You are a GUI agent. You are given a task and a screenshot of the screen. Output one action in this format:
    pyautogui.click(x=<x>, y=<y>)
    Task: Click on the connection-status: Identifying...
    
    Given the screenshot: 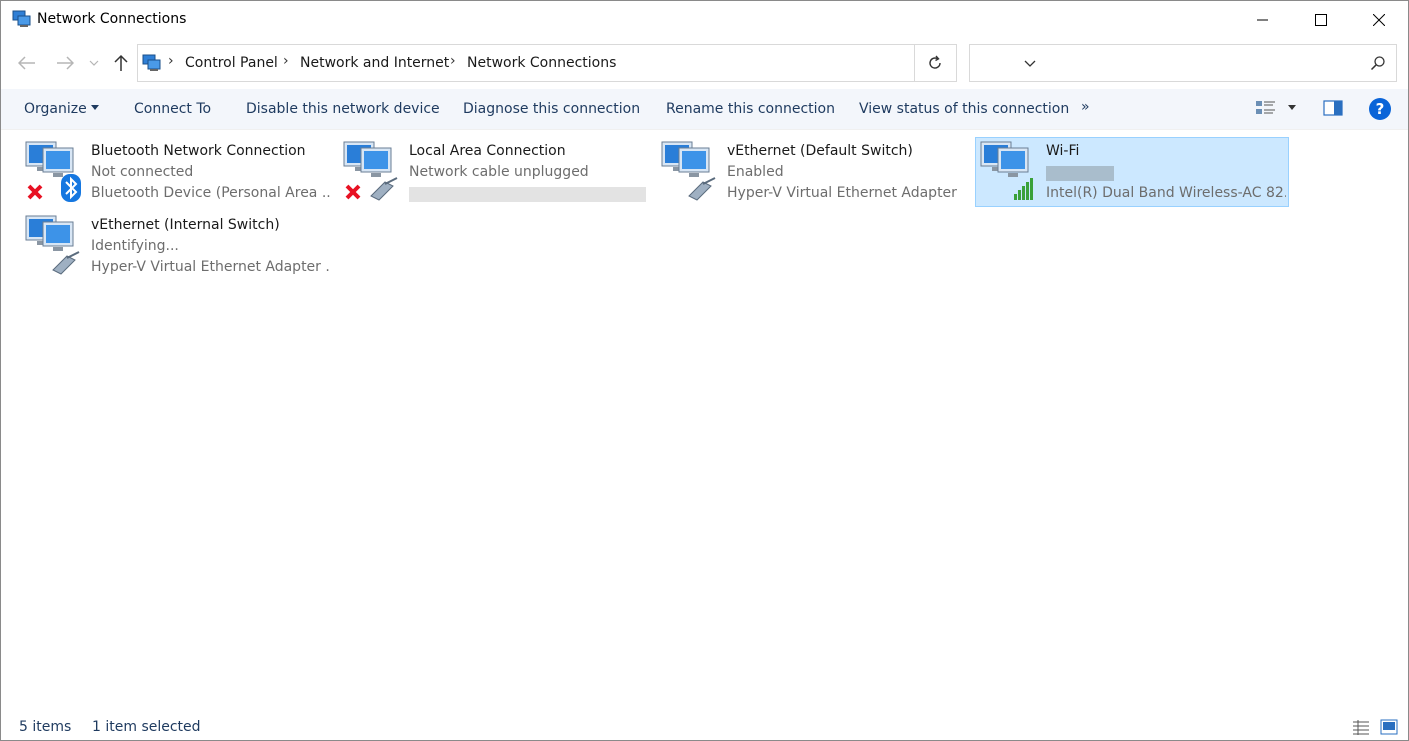 What is the action you would take?
    pyautogui.click(x=135, y=246)
    